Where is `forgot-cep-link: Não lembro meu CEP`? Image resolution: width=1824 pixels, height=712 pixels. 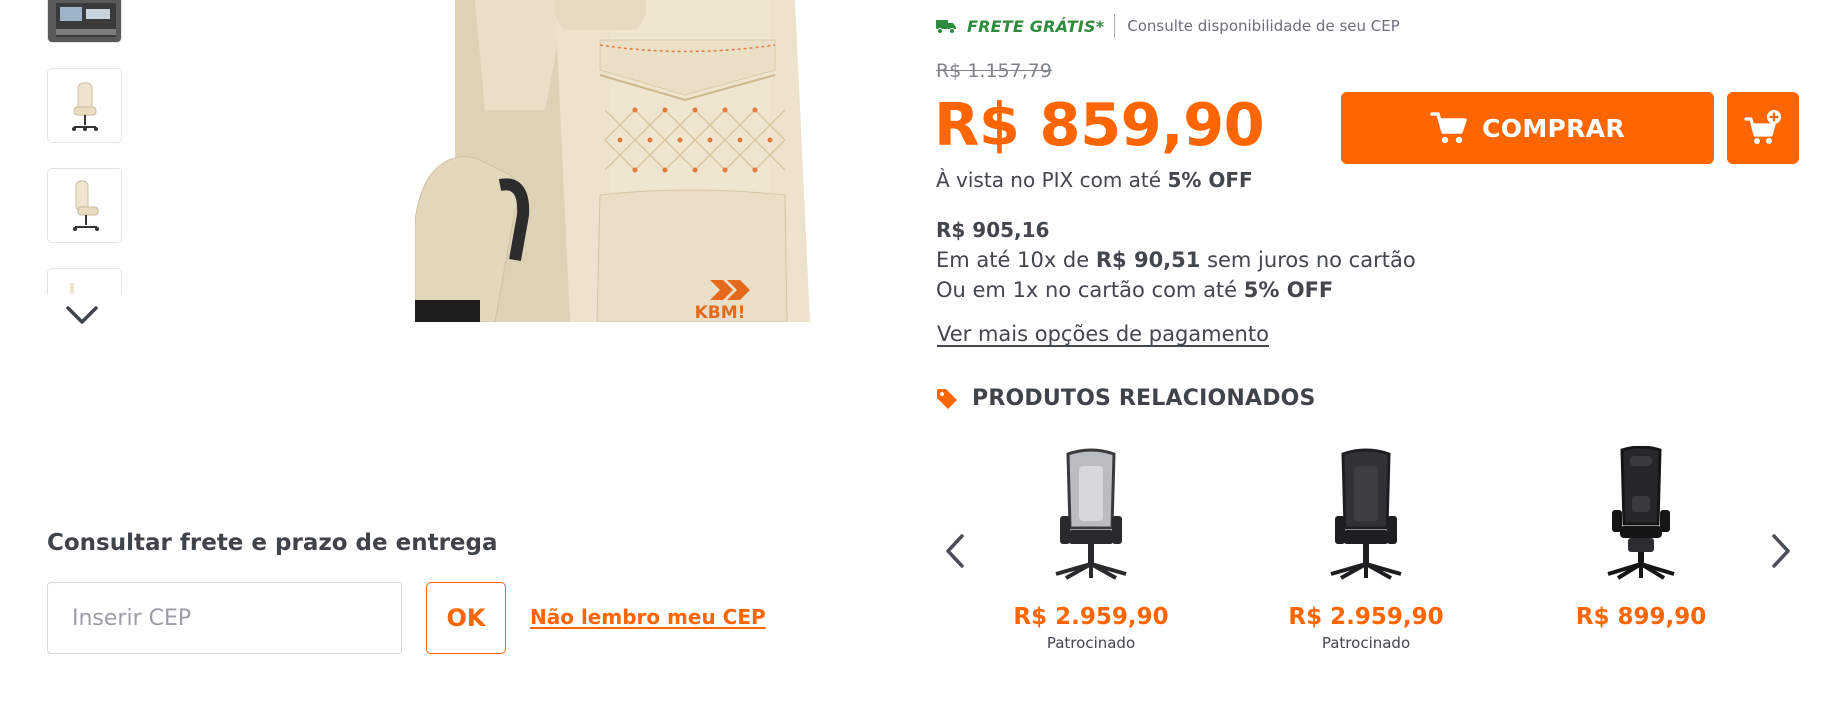 forgot-cep-link: Não lembro meu CEP is located at coordinates (648, 617).